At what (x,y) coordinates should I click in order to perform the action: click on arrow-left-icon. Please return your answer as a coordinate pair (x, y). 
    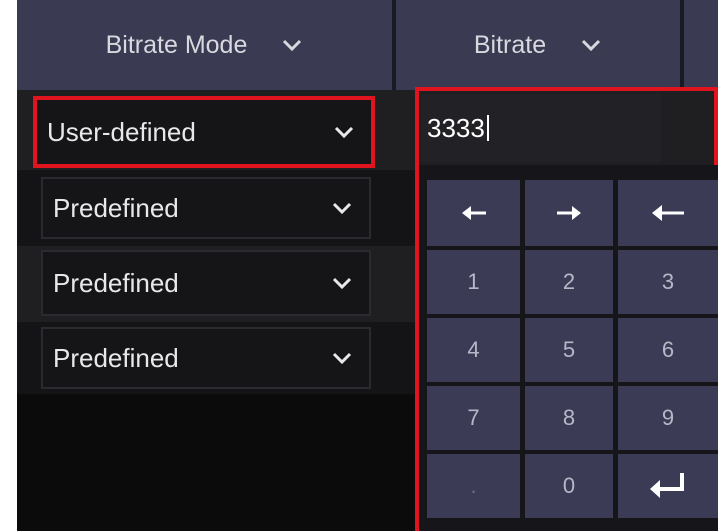
    Looking at the image, I should click on (474, 213).